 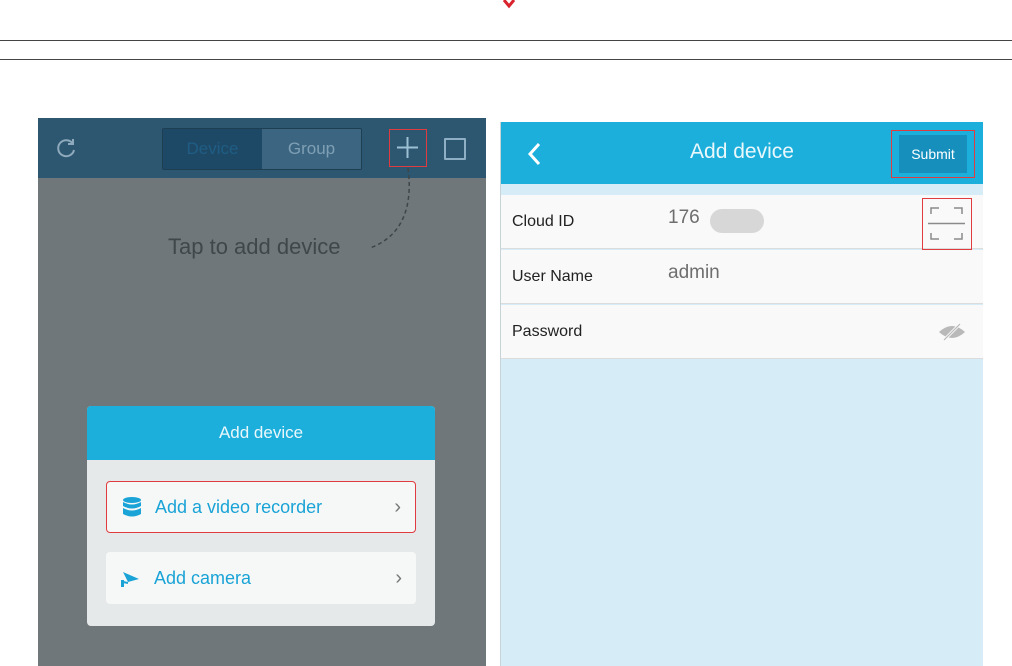 I want to click on cloud-id-label: Cloud ID, so click(x=543, y=221).